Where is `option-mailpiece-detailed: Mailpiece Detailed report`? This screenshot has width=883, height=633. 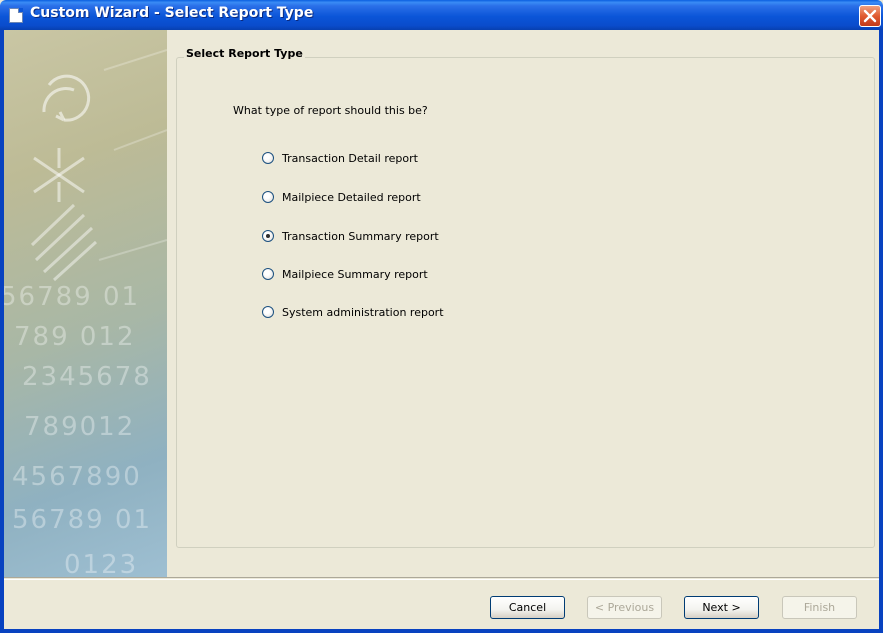
option-mailpiece-detailed: Mailpiece Detailed report is located at coordinates (341, 197).